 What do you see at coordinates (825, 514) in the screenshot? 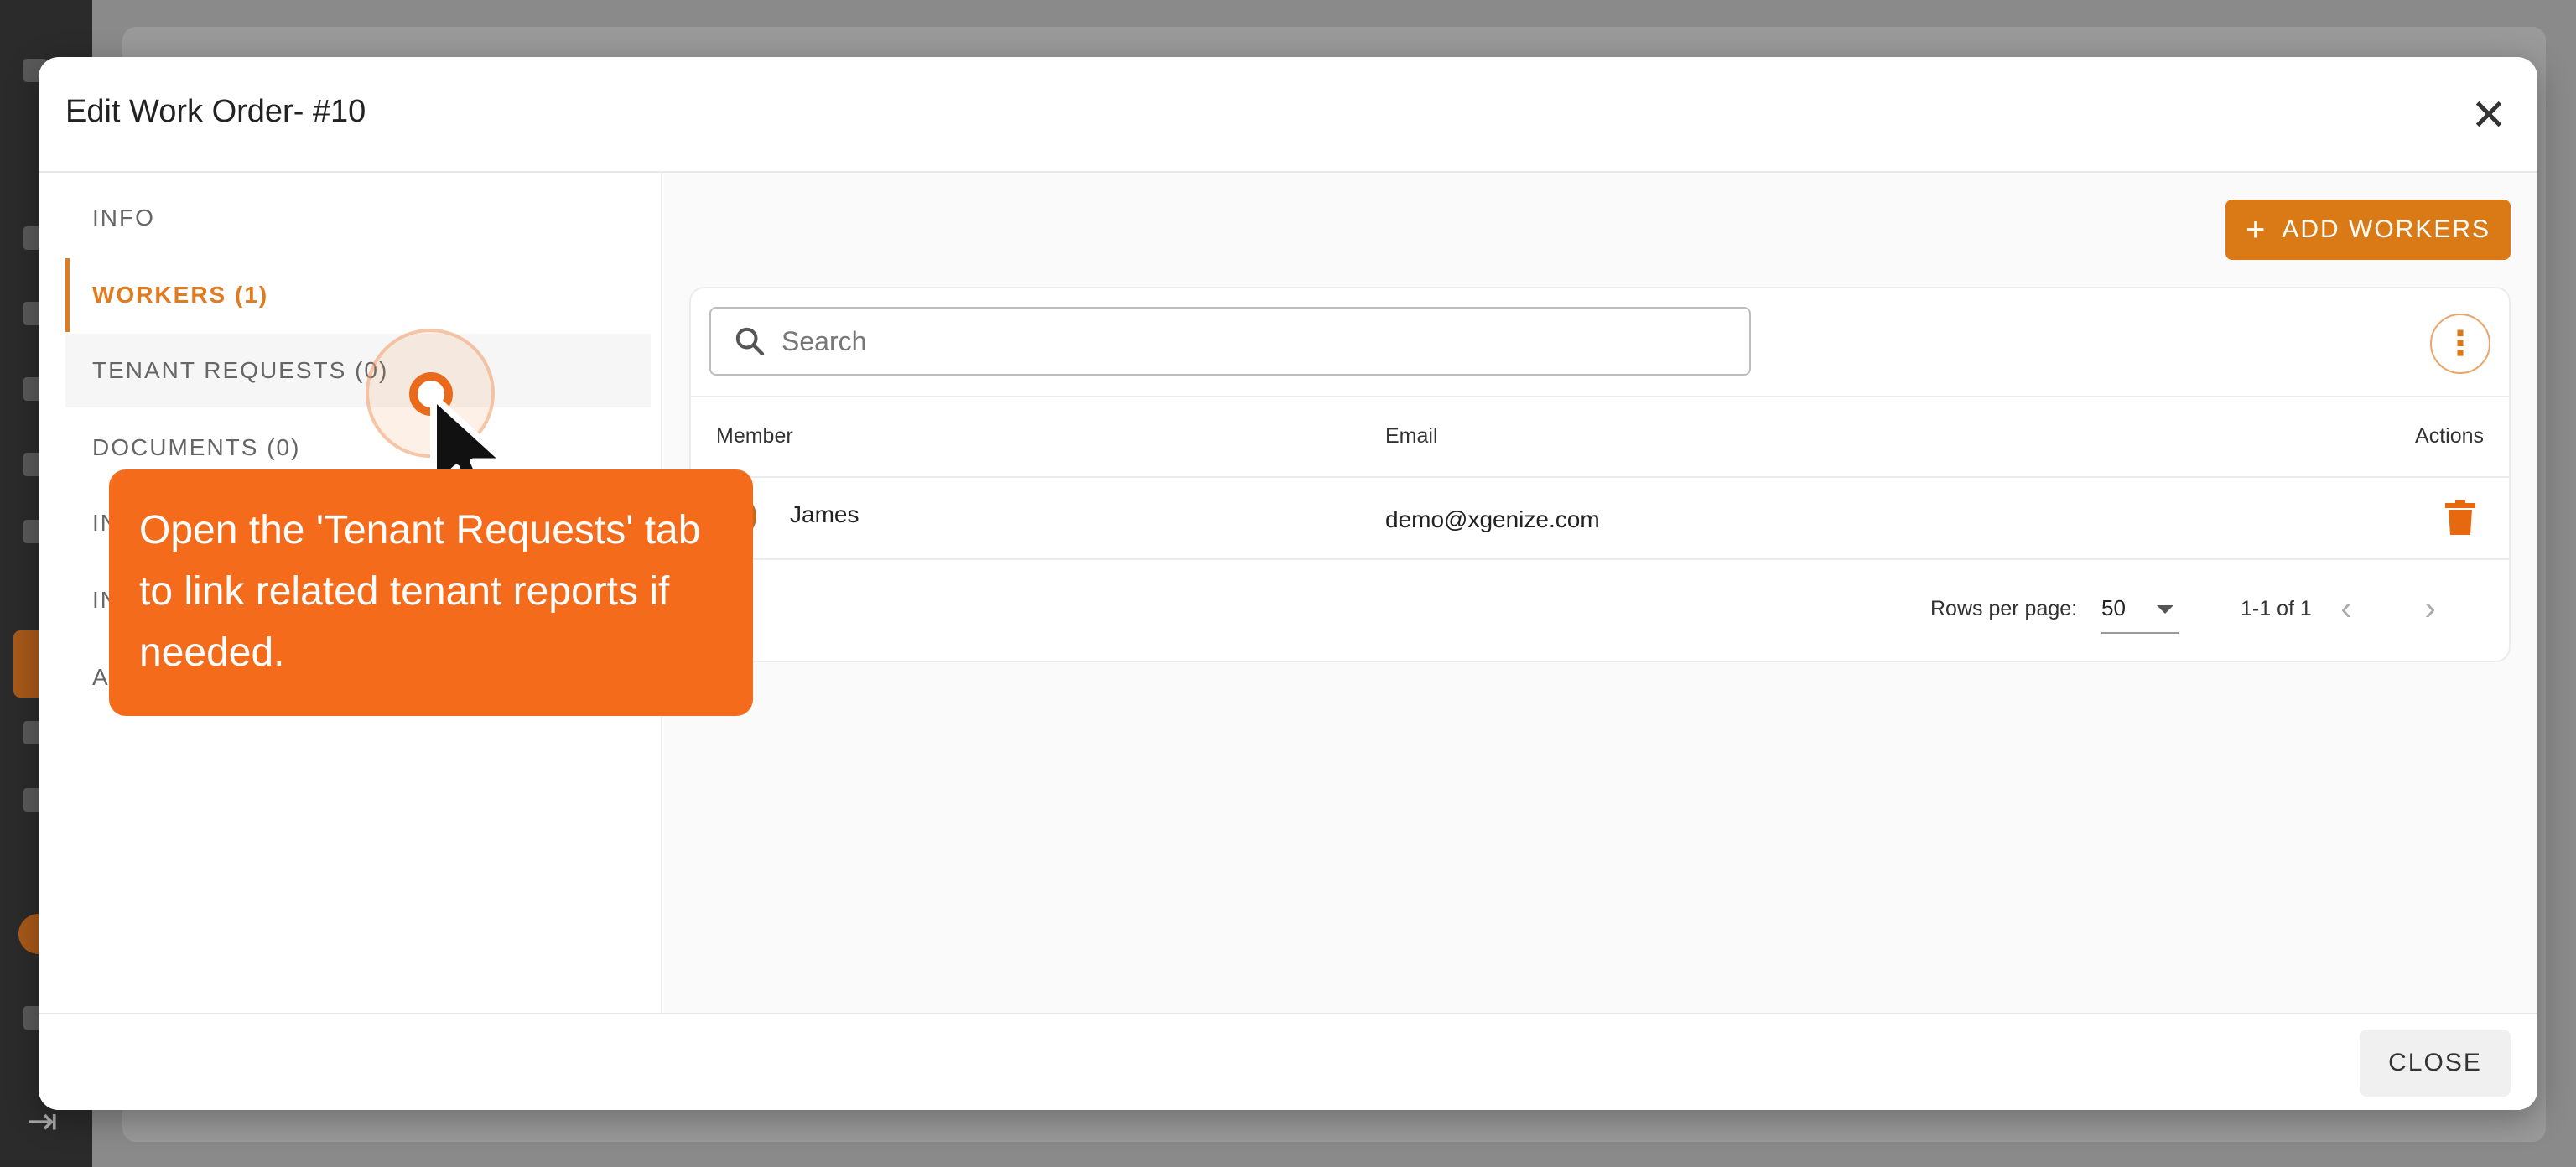
I see `member-name: James` at bounding box center [825, 514].